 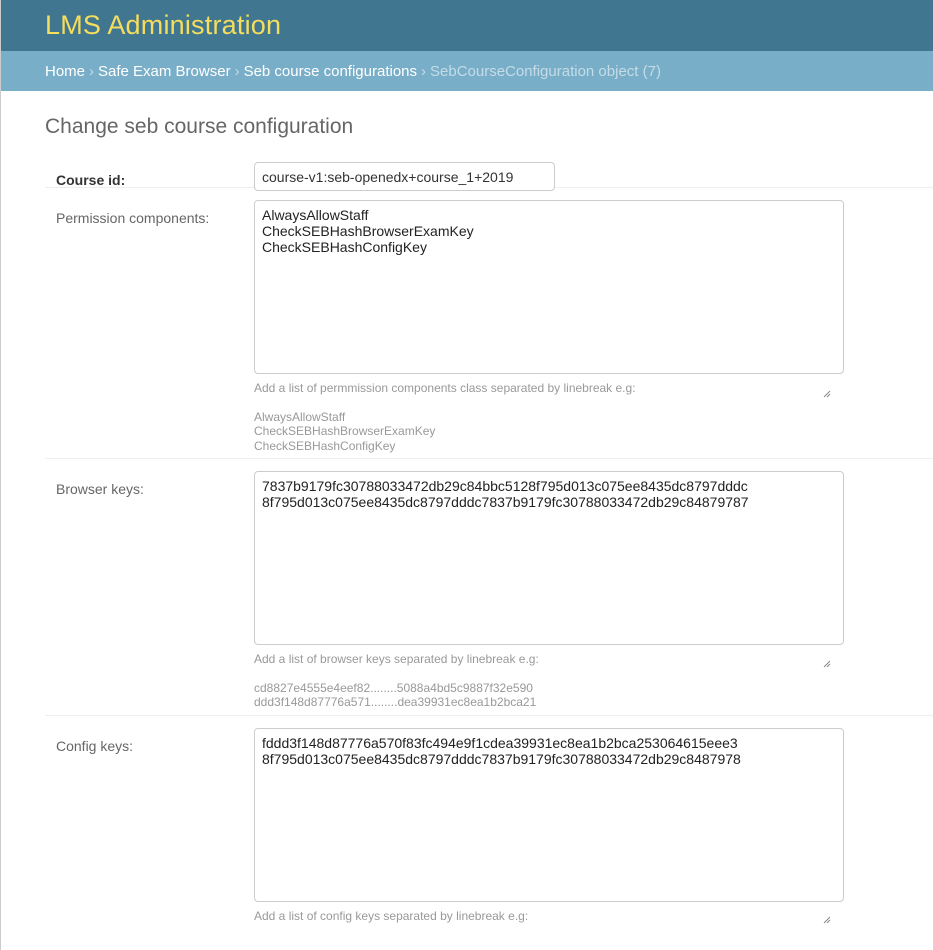 What do you see at coordinates (100, 489) in the screenshot?
I see `browser-keys-label: Browser keys:` at bounding box center [100, 489].